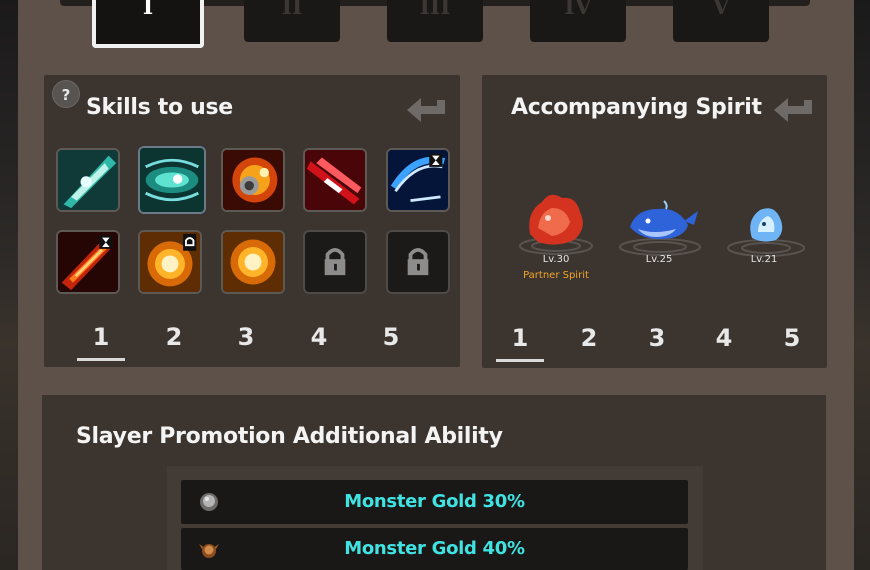 The width and height of the screenshot is (870, 570). Describe the element at coordinates (556, 224) in the screenshot. I see `red-spirit-icon` at that location.